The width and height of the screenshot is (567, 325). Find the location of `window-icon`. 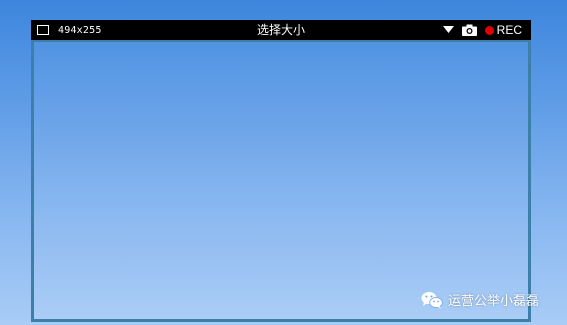

window-icon is located at coordinates (43, 30).